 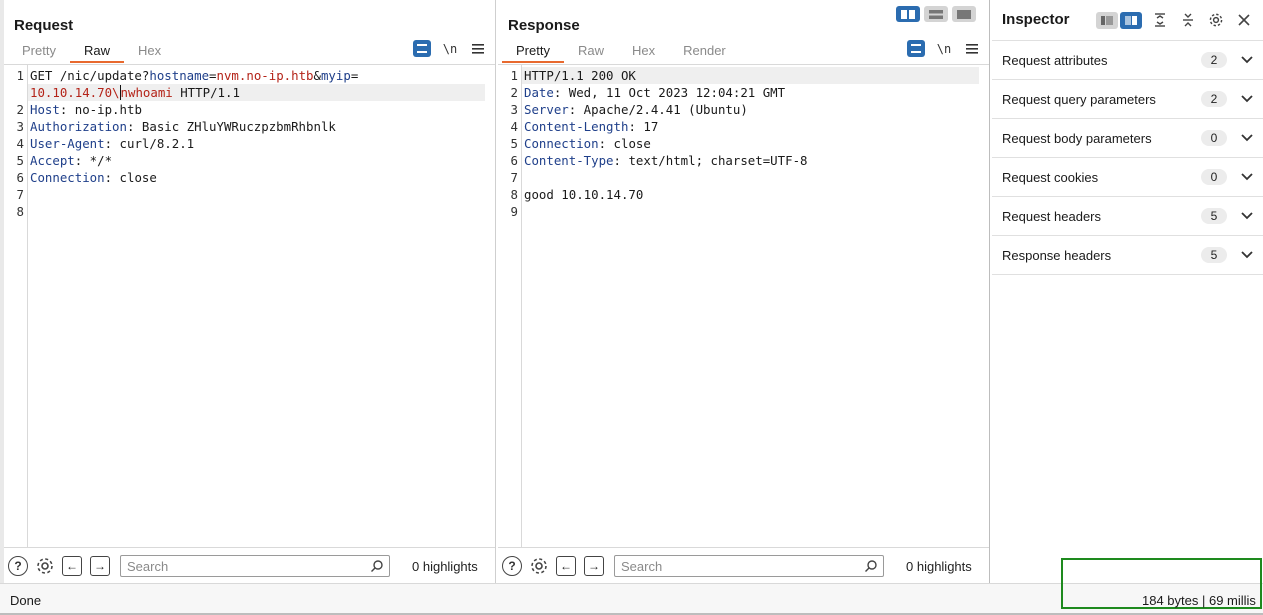 What do you see at coordinates (750, 92) in the screenshot?
I see `line-text: Date: Wed, 11 Oct 2023 12:04:21 GMT` at bounding box center [750, 92].